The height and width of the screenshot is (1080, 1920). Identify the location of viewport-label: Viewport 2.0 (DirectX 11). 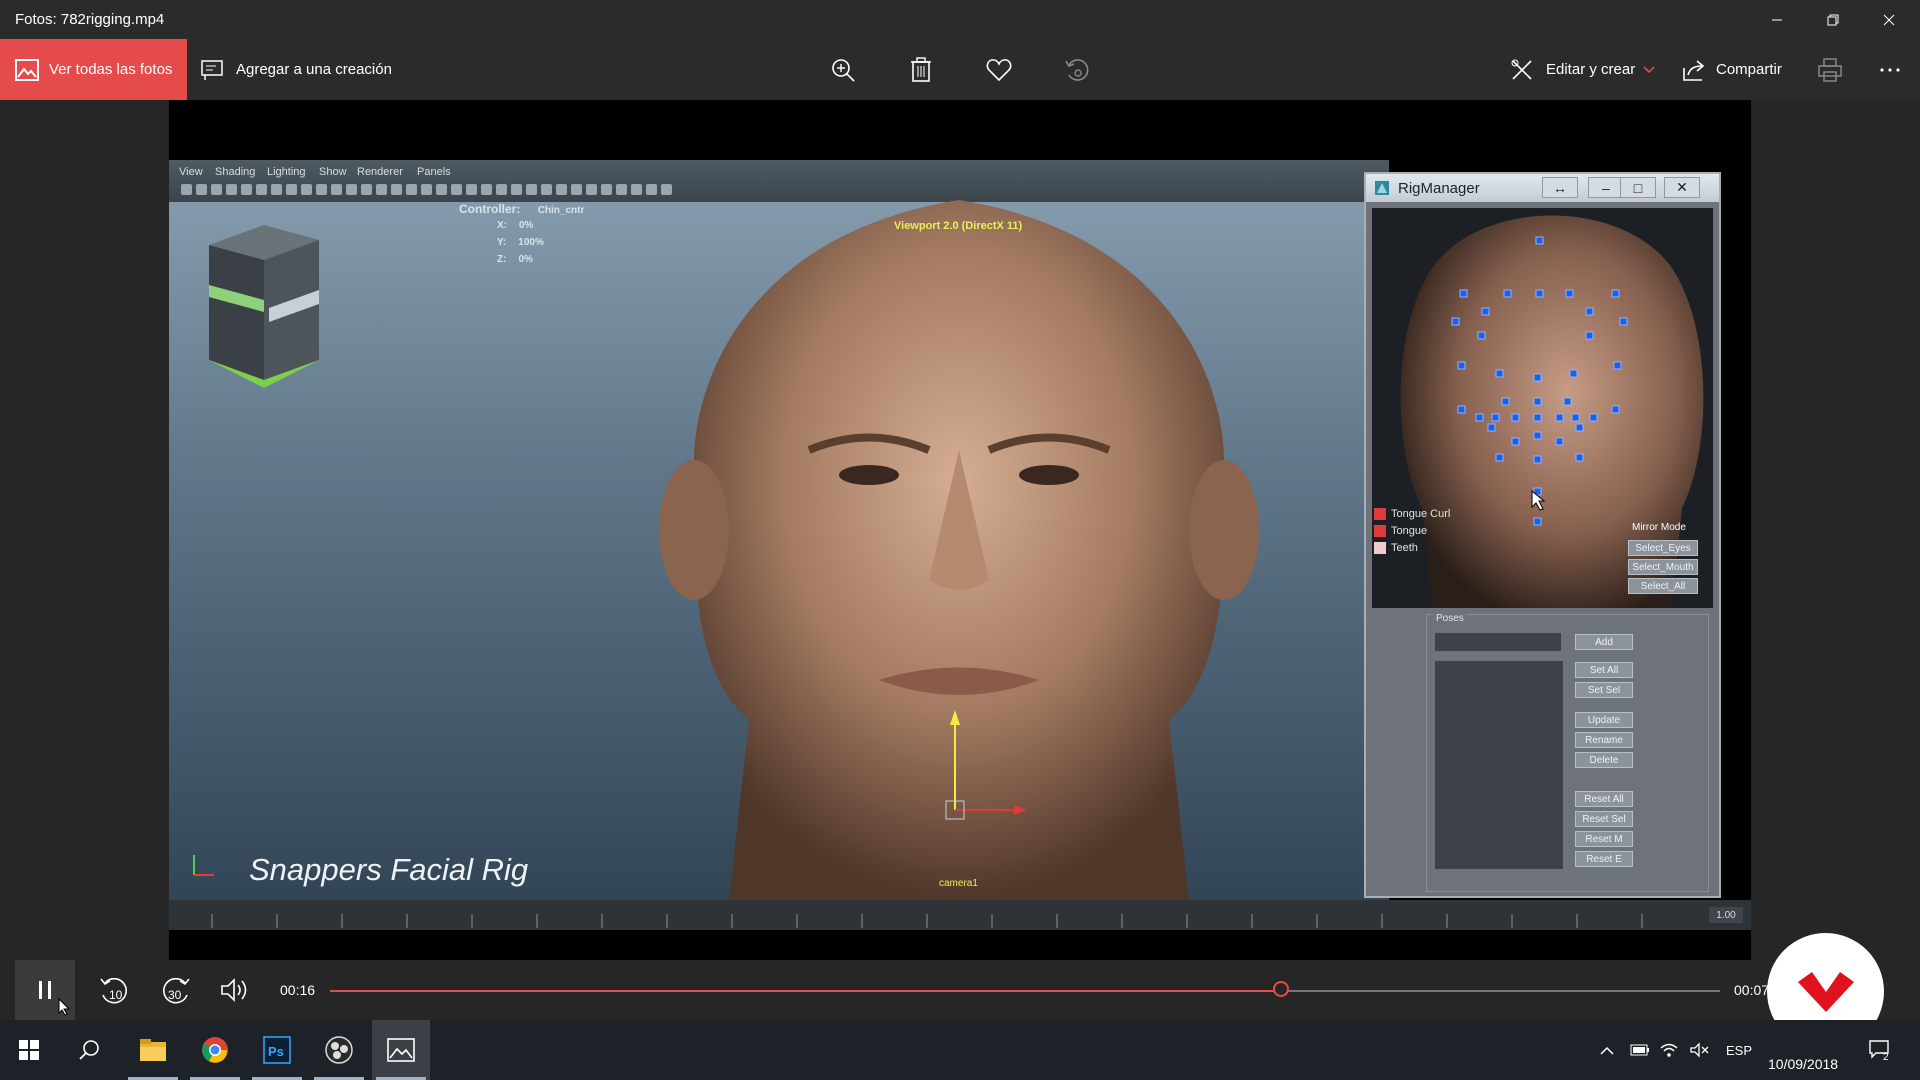
(958, 226).